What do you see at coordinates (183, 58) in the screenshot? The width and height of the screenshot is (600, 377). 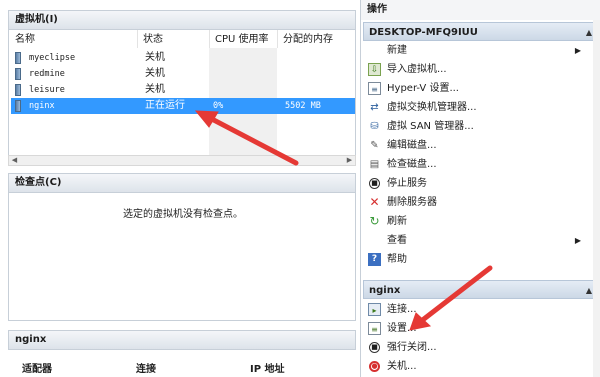 I see `vm-row-myeclipse: myeclipse 关机` at bounding box center [183, 58].